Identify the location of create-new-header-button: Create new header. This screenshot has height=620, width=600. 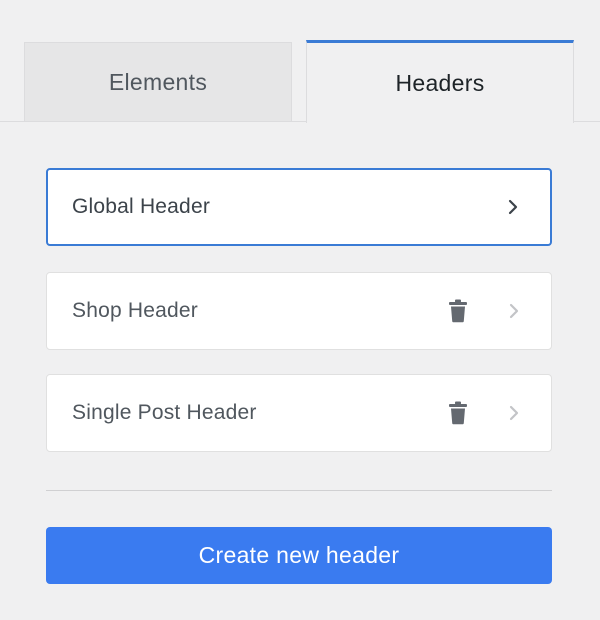
(299, 555).